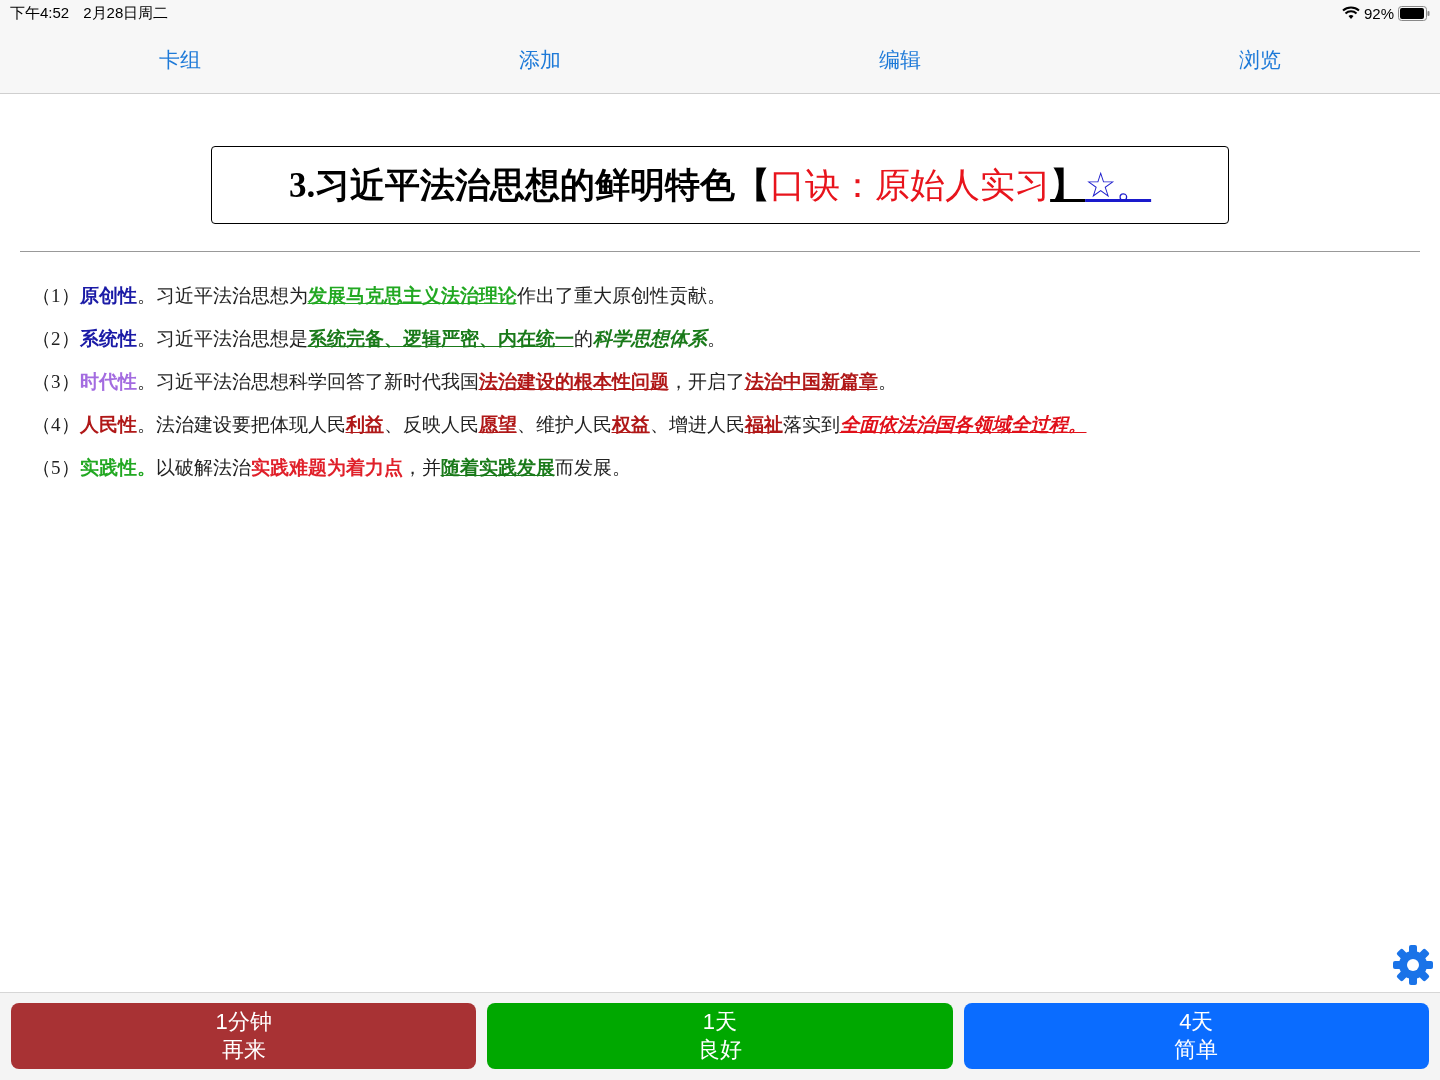  Describe the element at coordinates (1378, 13) in the screenshot. I see `battery-percent: 92%` at that location.